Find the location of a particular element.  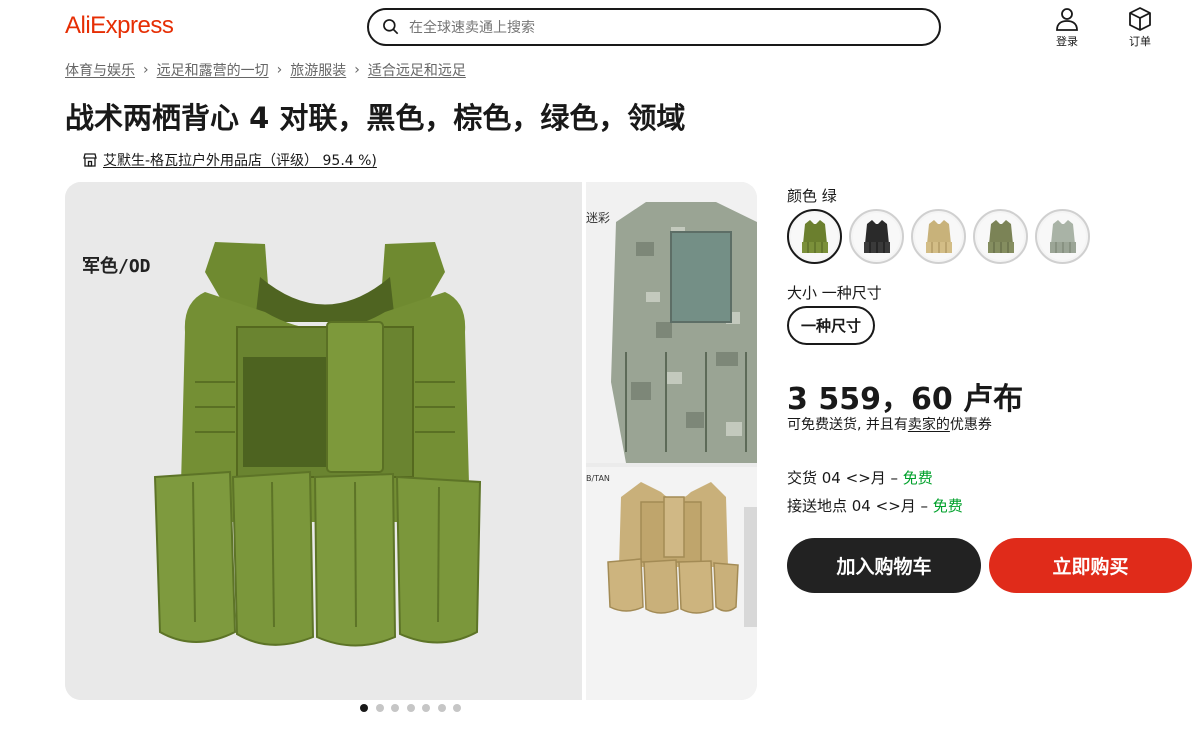

store-icon is located at coordinates (90, 160).